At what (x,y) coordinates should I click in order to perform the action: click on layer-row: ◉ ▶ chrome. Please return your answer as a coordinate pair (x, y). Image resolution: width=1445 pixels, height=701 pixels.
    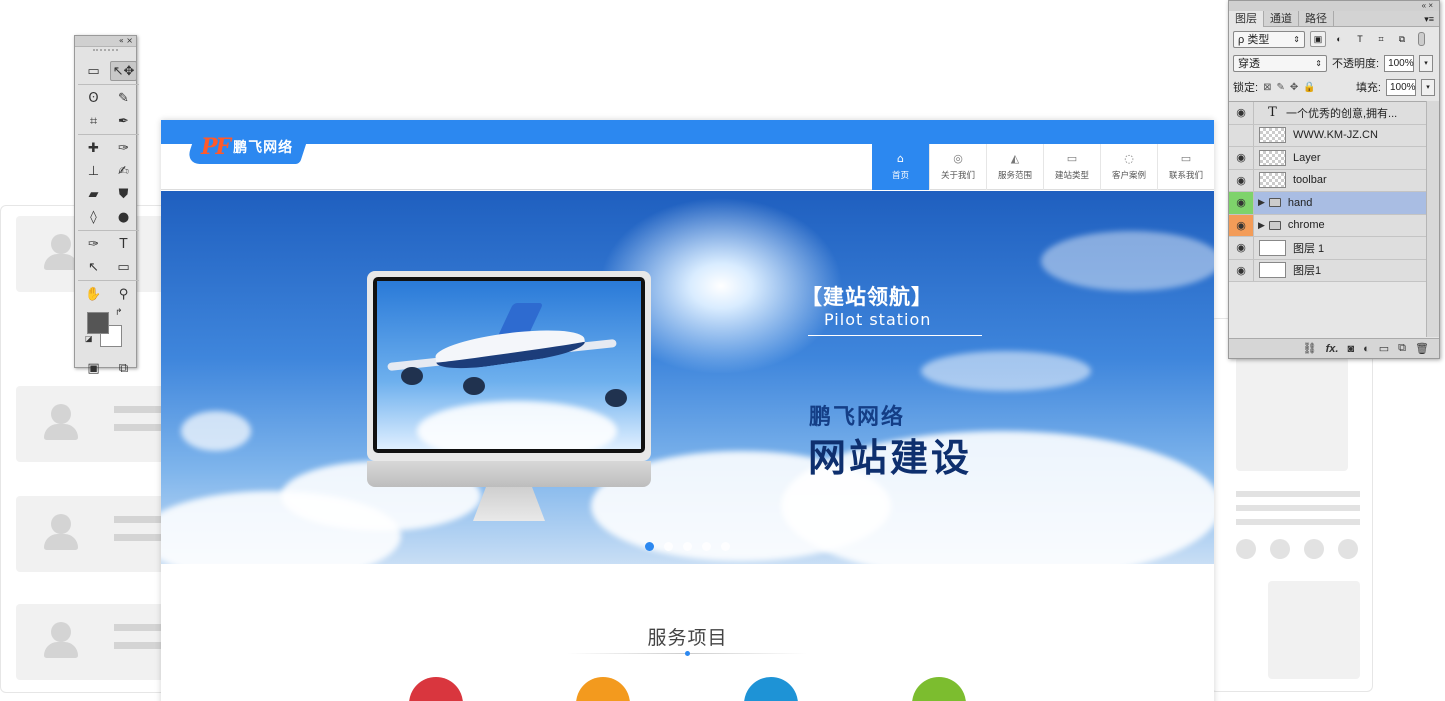
    Looking at the image, I should click on (1327, 225).